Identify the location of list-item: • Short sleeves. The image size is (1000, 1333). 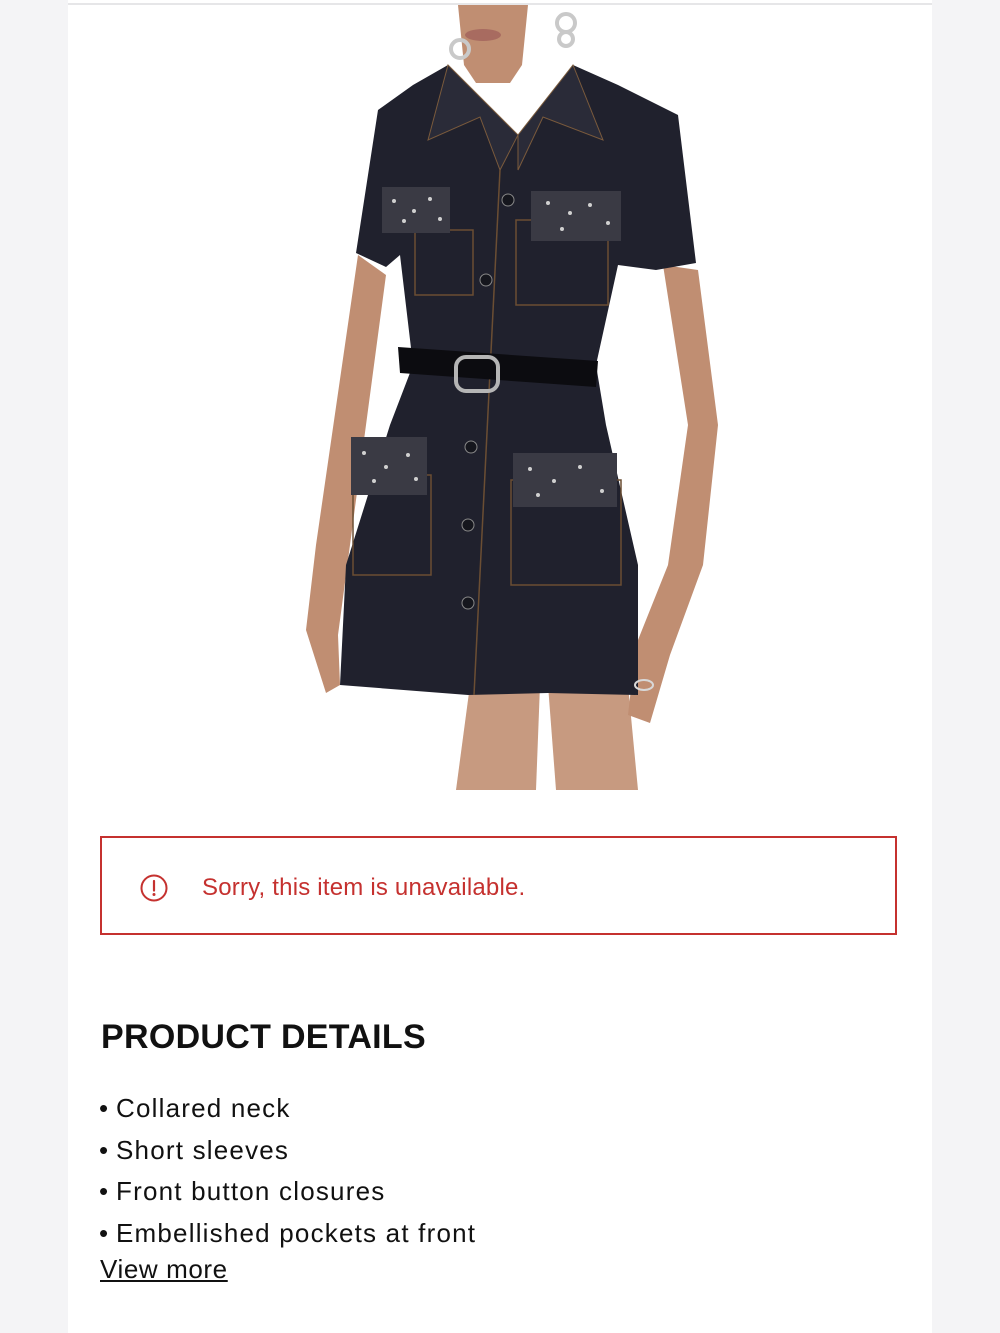
(287, 1151).